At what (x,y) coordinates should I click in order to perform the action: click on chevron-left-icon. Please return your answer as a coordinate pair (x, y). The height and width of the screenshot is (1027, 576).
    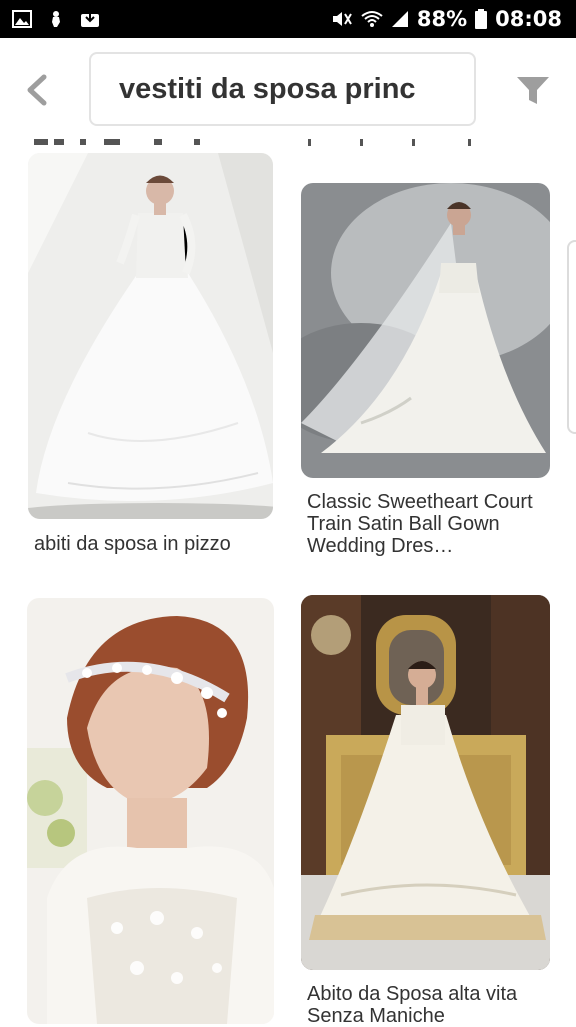
    Looking at the image, I should click on (36, 90).